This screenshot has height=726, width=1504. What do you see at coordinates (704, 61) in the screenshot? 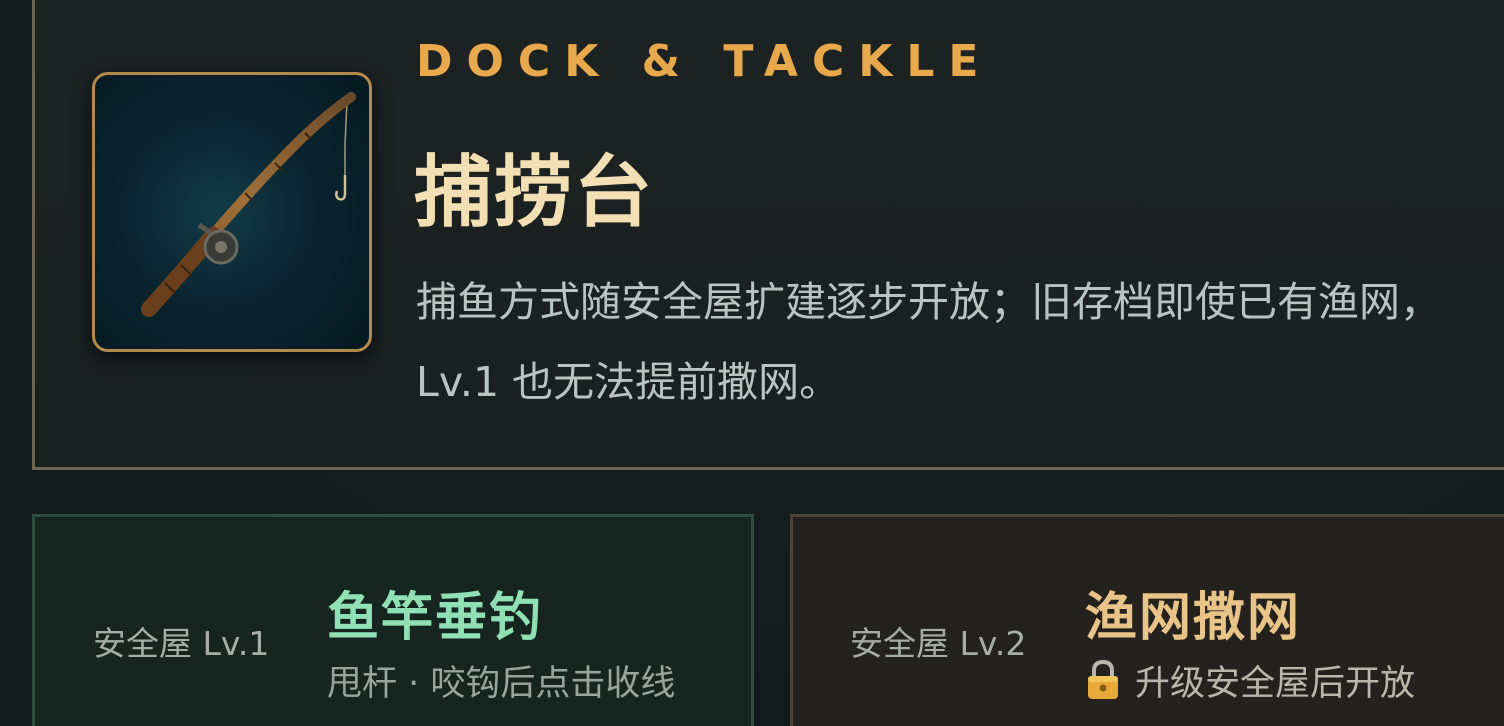
I see `station-eyebrow: DOCK & TACKLE` at bounding box center [704, 61].